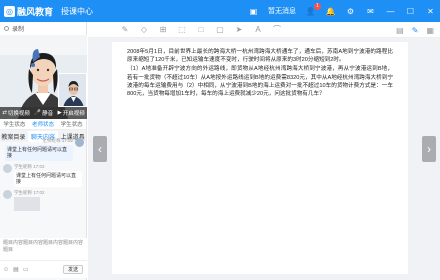 This screenshot has width=440, height=280. What do you see at coordinates (6, 28) in the screenshot?
I see `record-icon` at bounding box center [6, 28].